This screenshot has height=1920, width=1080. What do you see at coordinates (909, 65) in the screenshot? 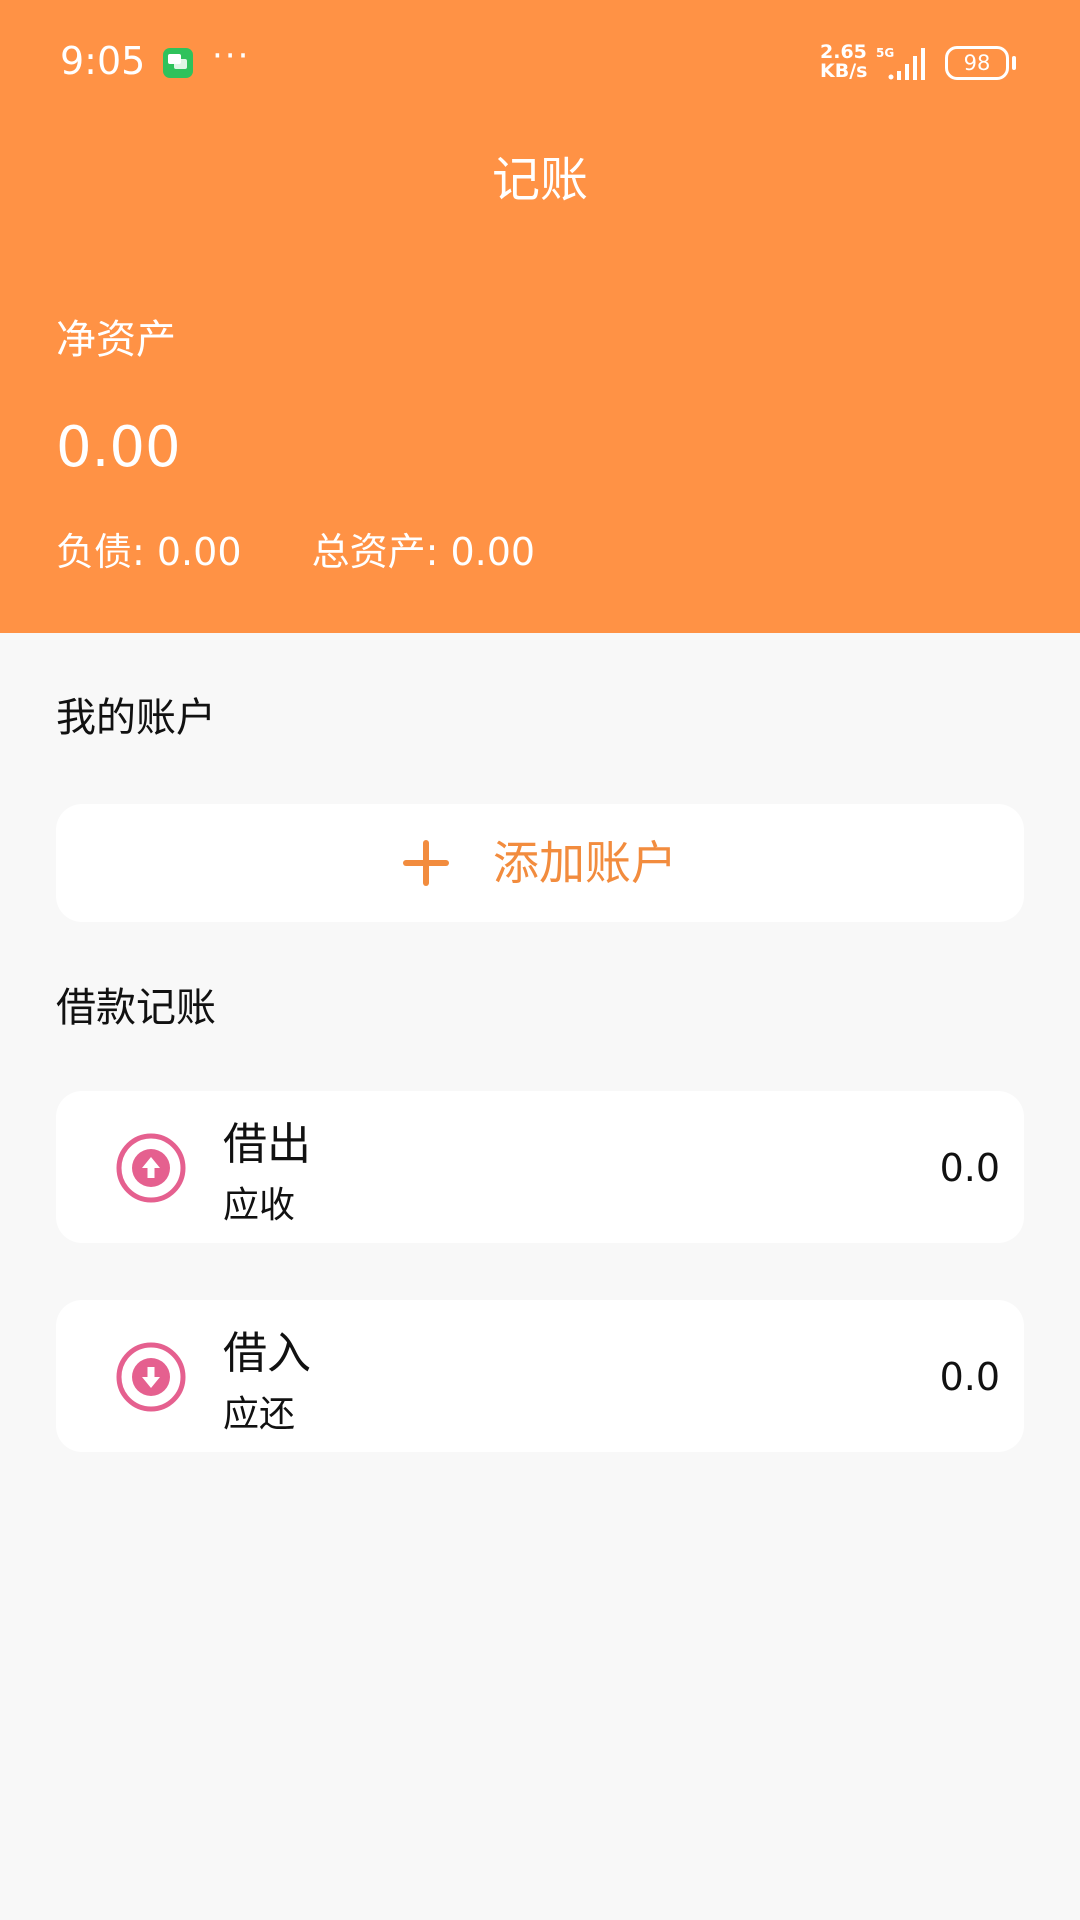
I see `signal-icon` at bounding box center [909, 65].